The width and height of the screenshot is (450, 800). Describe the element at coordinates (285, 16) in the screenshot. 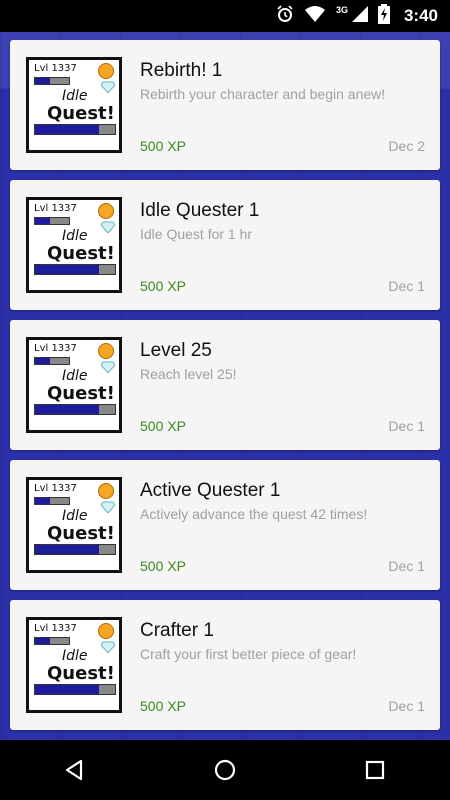

I see `alarm-icon` at that location.